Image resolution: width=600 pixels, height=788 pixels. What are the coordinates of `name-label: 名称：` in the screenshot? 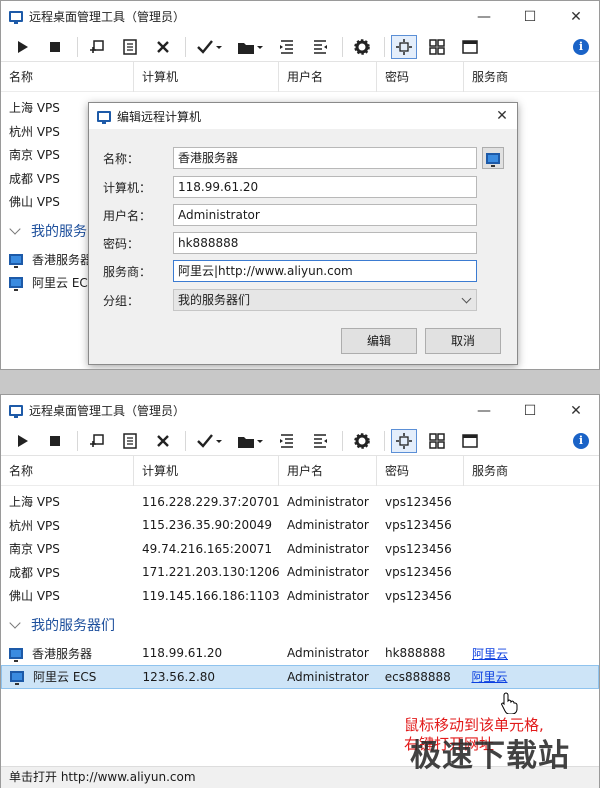 It's located at (121, 158).